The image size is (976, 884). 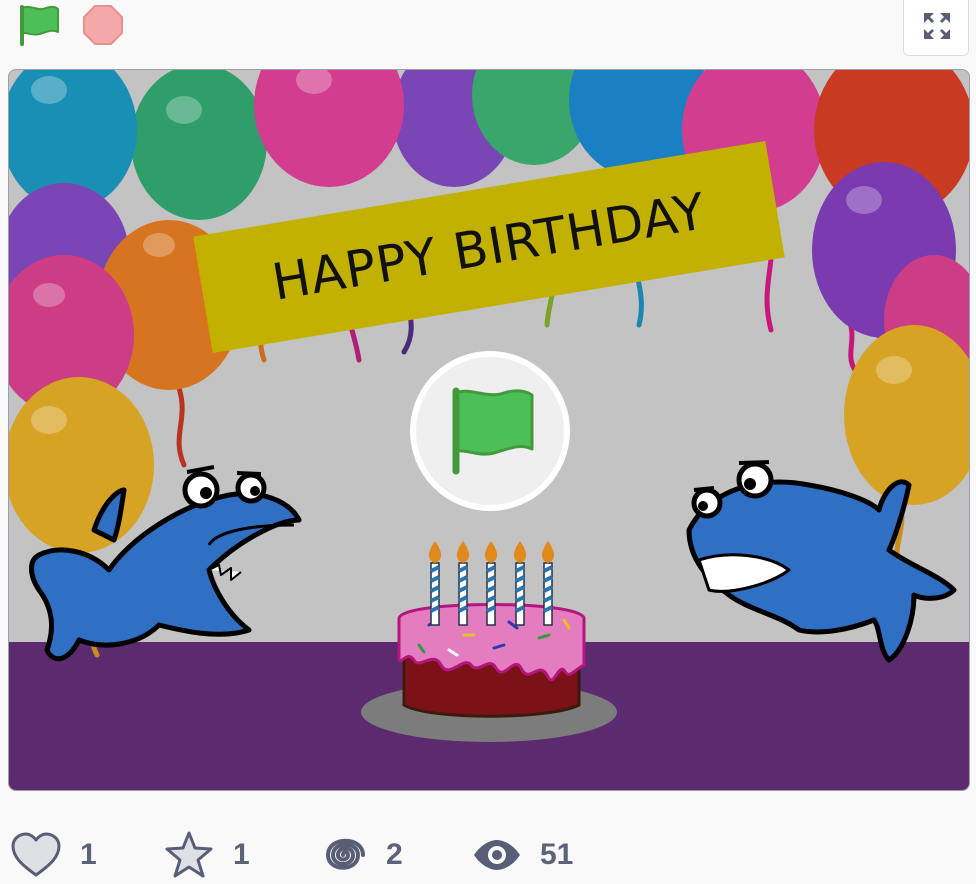 I want to click on heart-icon, so click(x=36, y=854).